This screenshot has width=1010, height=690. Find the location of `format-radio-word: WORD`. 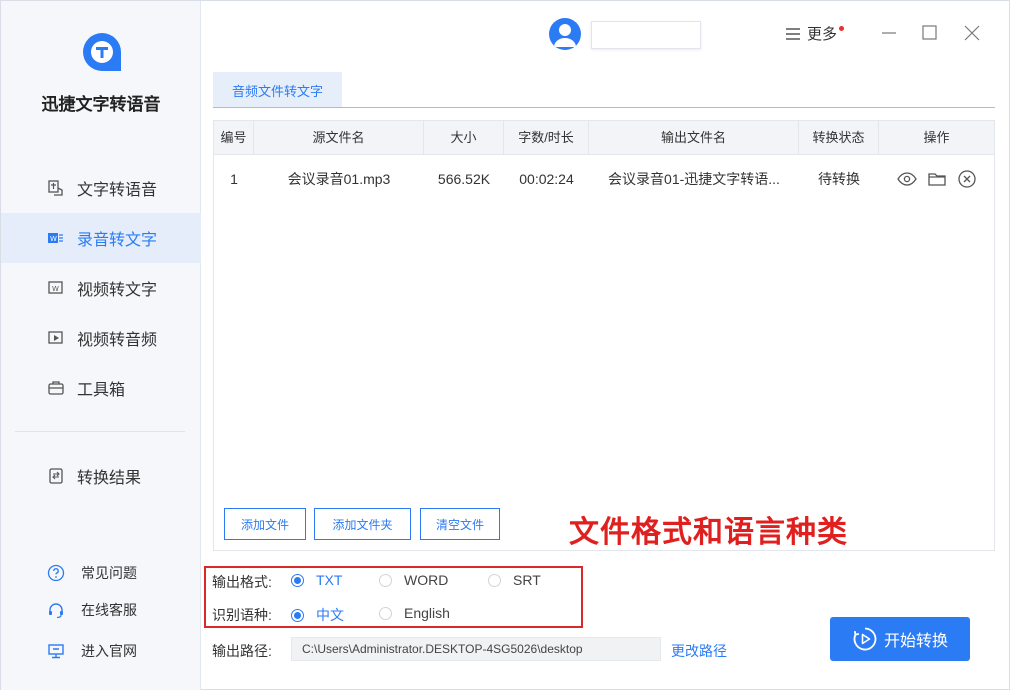

format-radio-word: WORD is located at coordinates (413, 580).